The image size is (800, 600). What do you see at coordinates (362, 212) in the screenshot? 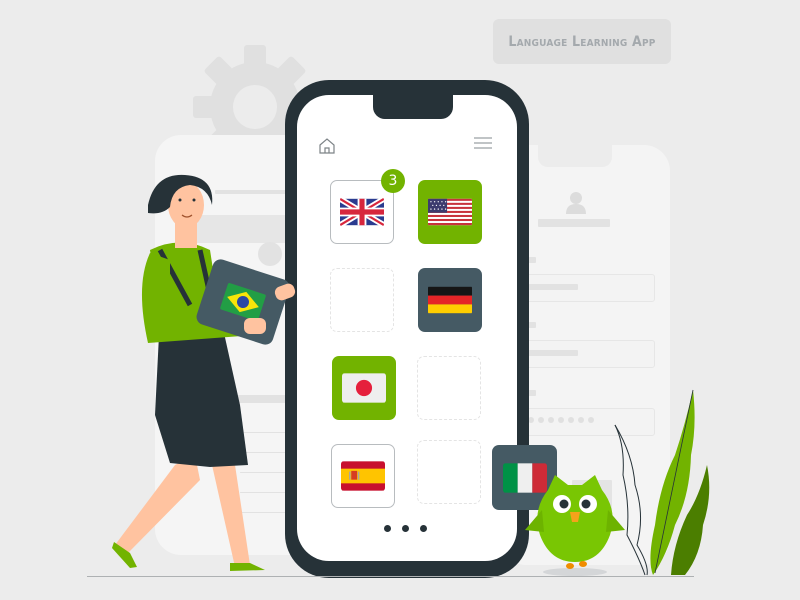
I see `uk-flag-icon` at bounding box center [362, 212].